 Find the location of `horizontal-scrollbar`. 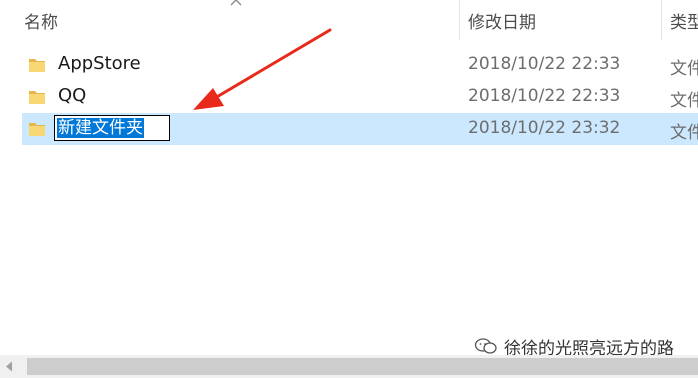

horizontal-scrollbar is located at coordinates (349, 366).